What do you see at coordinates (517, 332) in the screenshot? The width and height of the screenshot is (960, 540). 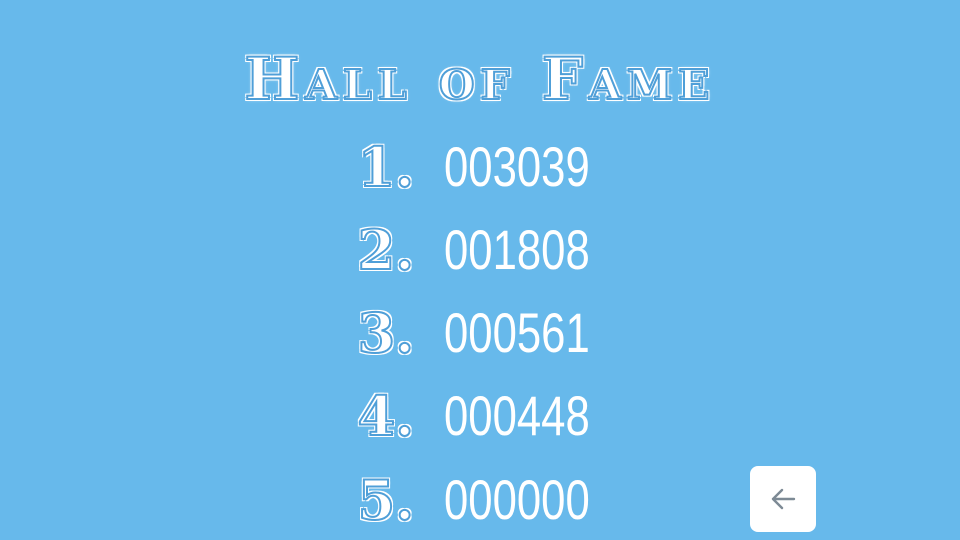 I see `score-value: 000561` at bounding box center [517, 332].